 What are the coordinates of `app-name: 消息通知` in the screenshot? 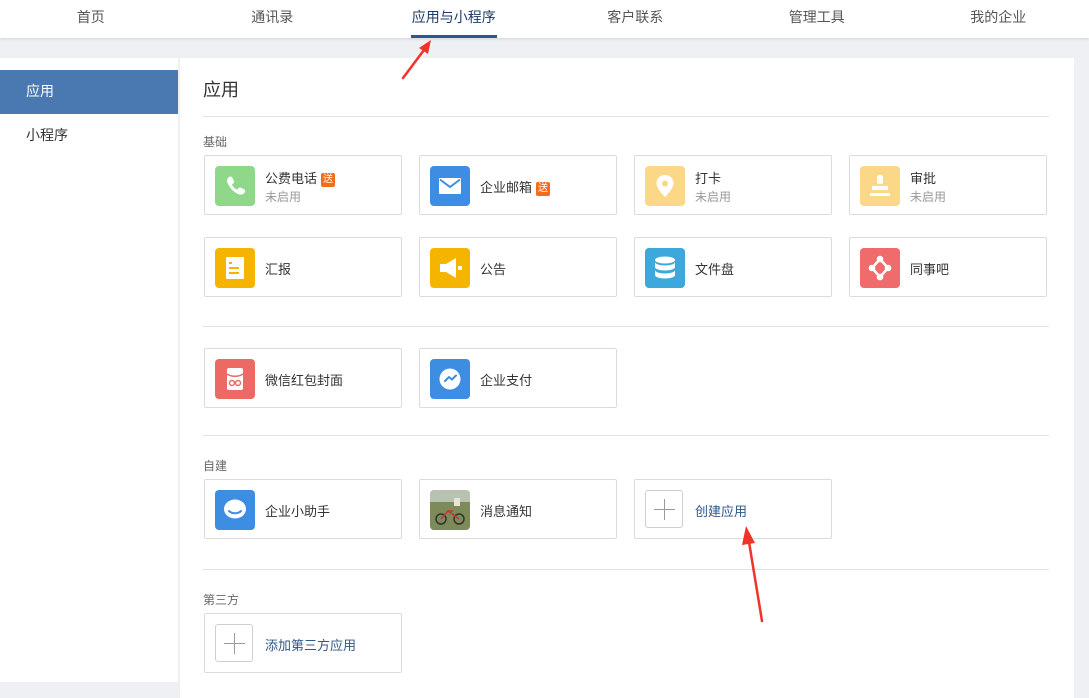 It's located at (506, 510).